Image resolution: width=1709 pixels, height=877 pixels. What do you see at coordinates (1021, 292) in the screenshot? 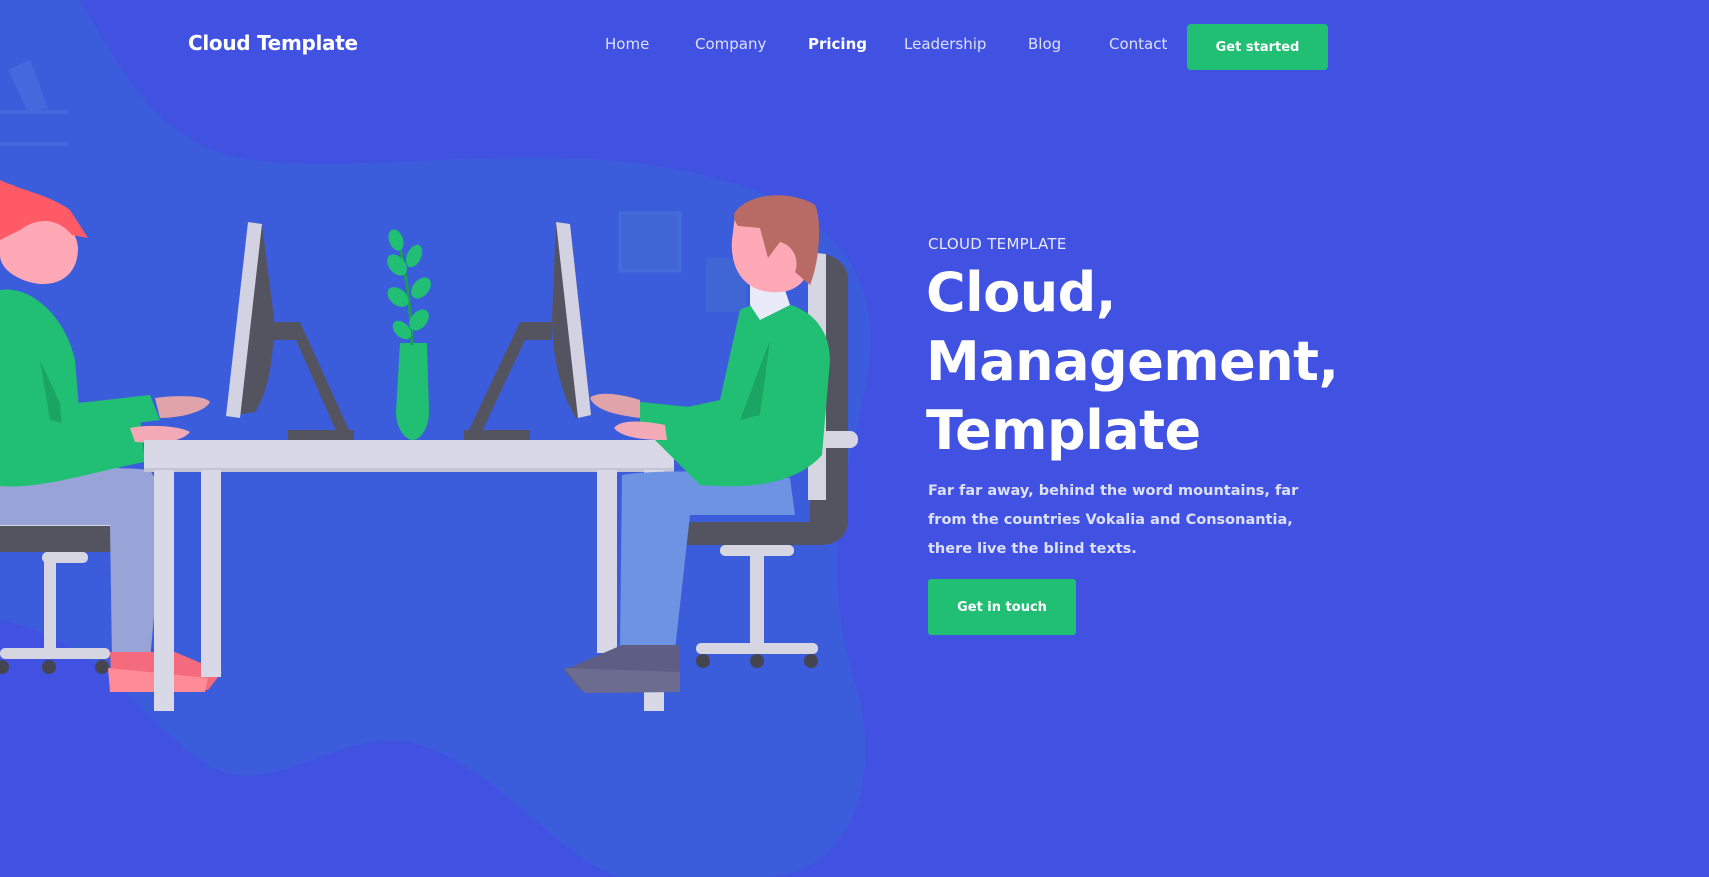
I see `hero-title-line-1: Cloud,` at bounding box center [1021, 292].